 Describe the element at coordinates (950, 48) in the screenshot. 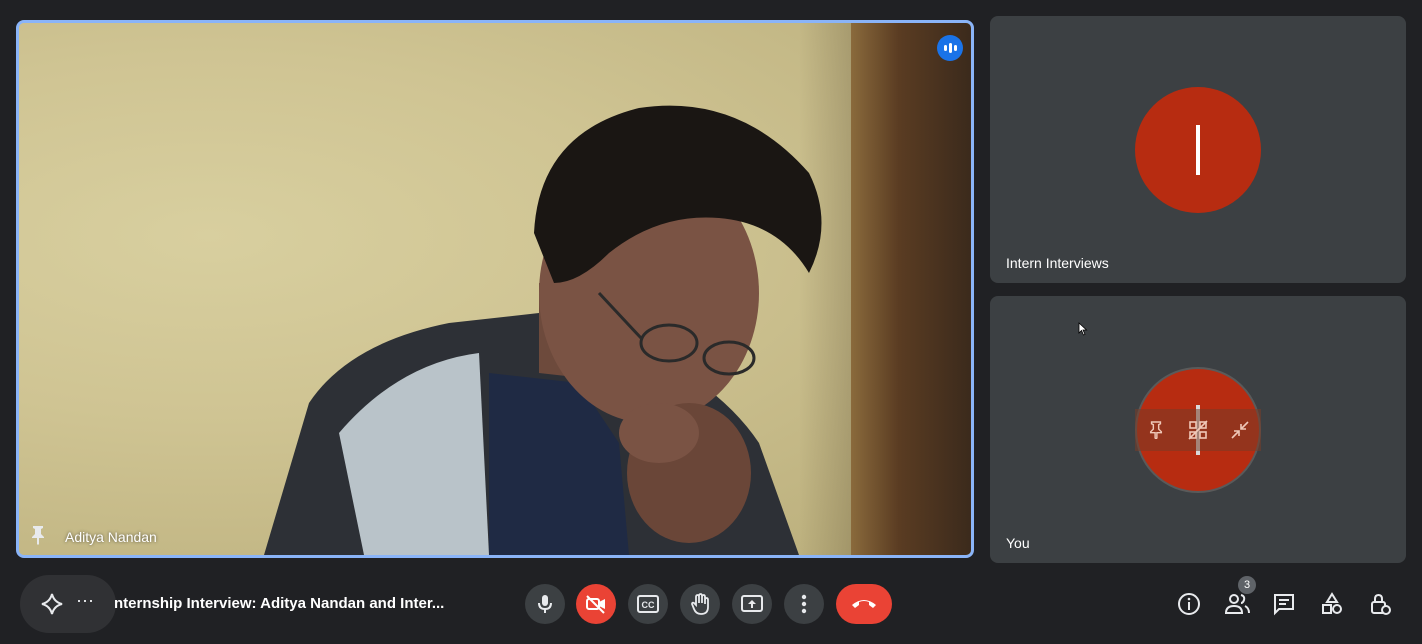

I see `speaking-indicator-icon` at that location.